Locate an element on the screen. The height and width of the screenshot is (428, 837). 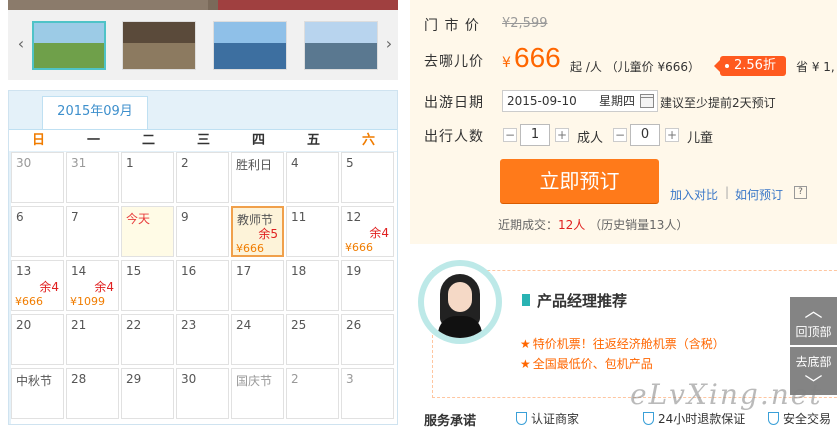
calendar-day-cell: 31 is located at coordinates (92, 177).